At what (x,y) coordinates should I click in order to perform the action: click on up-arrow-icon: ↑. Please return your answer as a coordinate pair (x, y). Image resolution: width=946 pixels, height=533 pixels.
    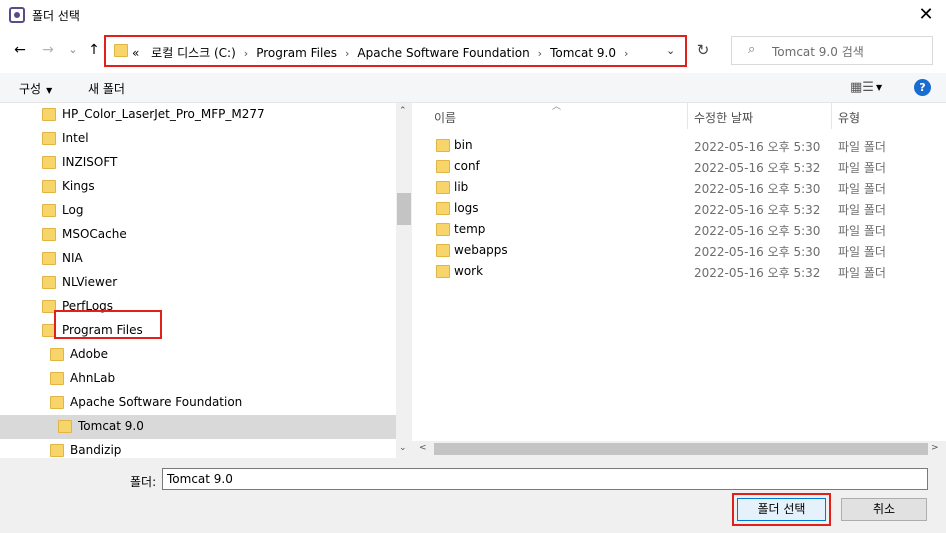
    Looking at the image, I should click on (94, 50).